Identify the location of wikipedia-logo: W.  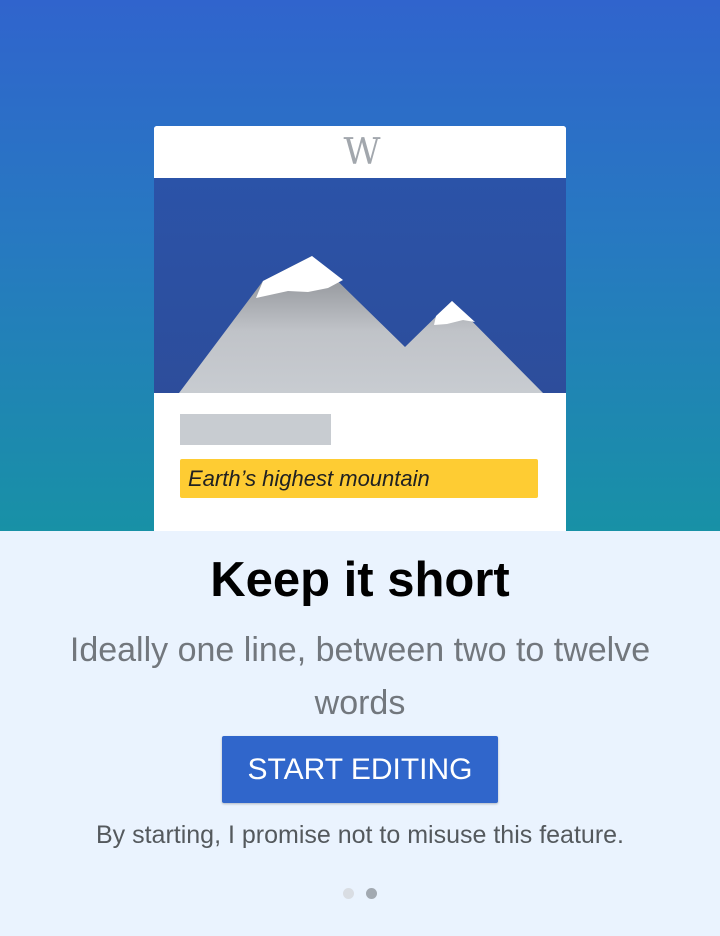
(361, 152).